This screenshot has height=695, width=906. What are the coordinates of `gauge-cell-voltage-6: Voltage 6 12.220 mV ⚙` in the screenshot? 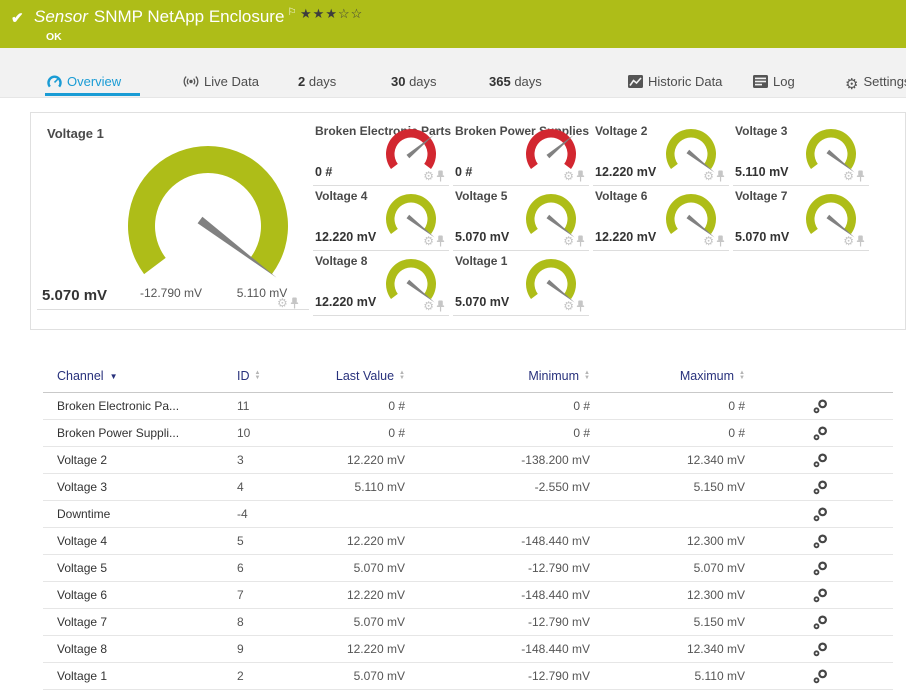 It's located at (661, 218).